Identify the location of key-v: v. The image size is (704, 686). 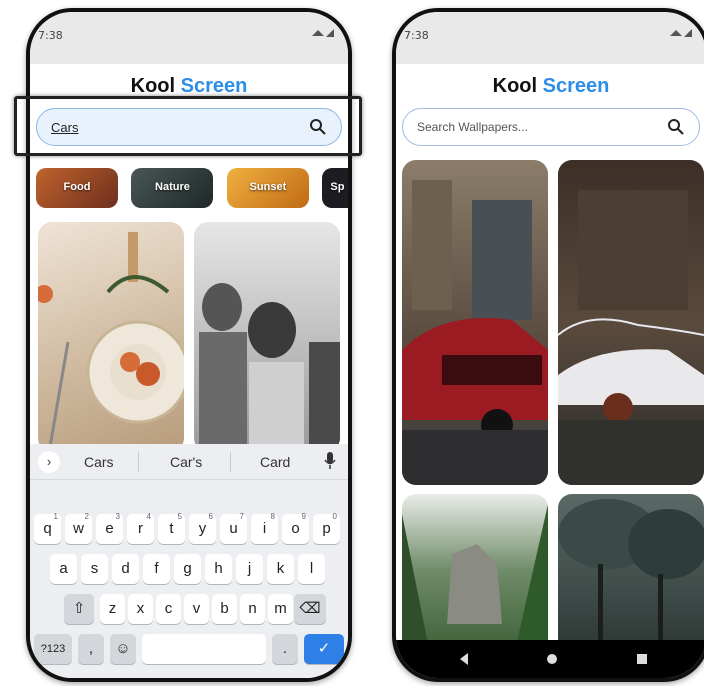
(196, 609).